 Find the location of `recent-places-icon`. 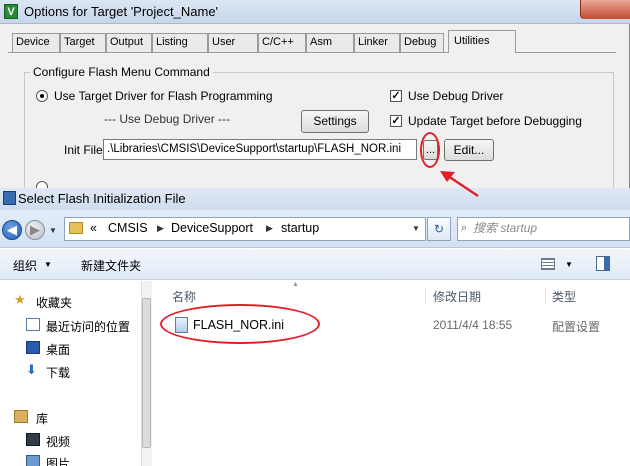

recent-places-icon is located at coordinates (33, 324).